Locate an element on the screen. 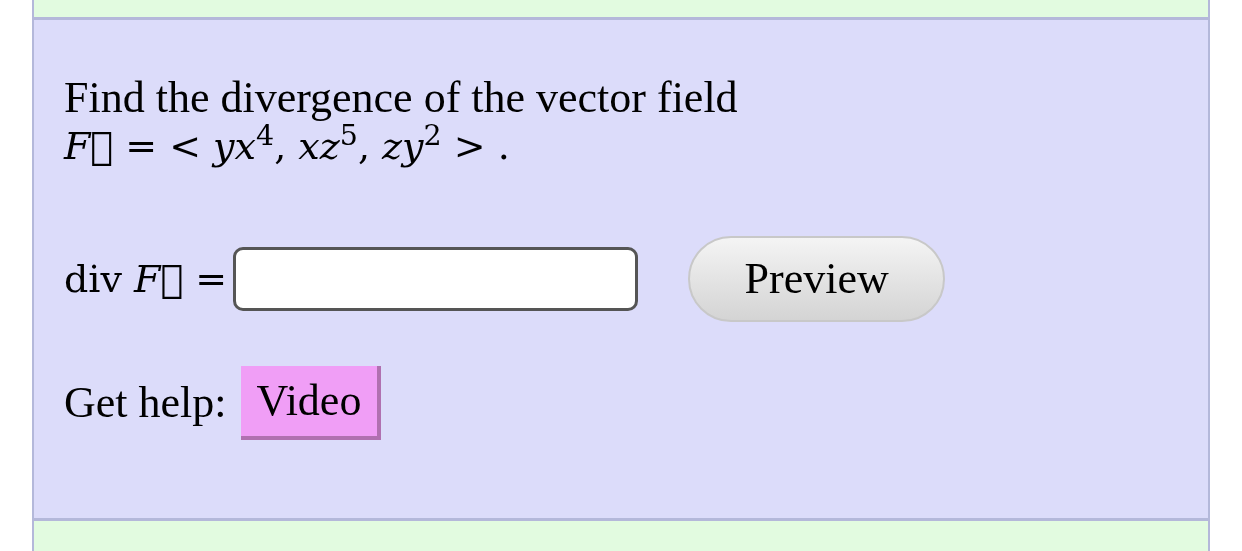 This screenshot has height=551, width=1242. answer-field is located at coordinates (436, 279).